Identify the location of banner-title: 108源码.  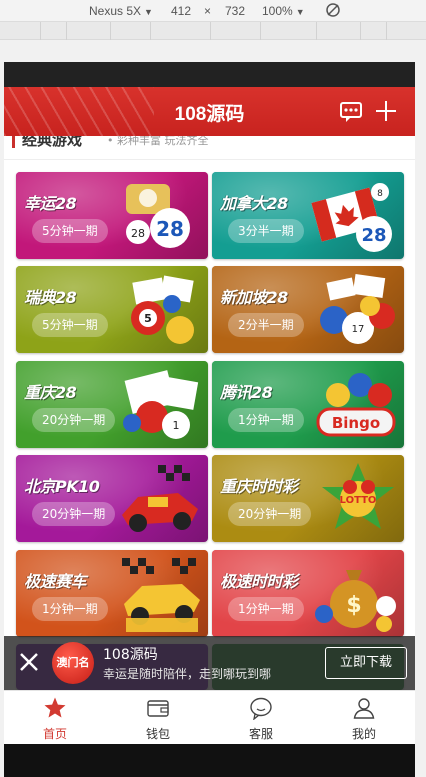
(130, 655).